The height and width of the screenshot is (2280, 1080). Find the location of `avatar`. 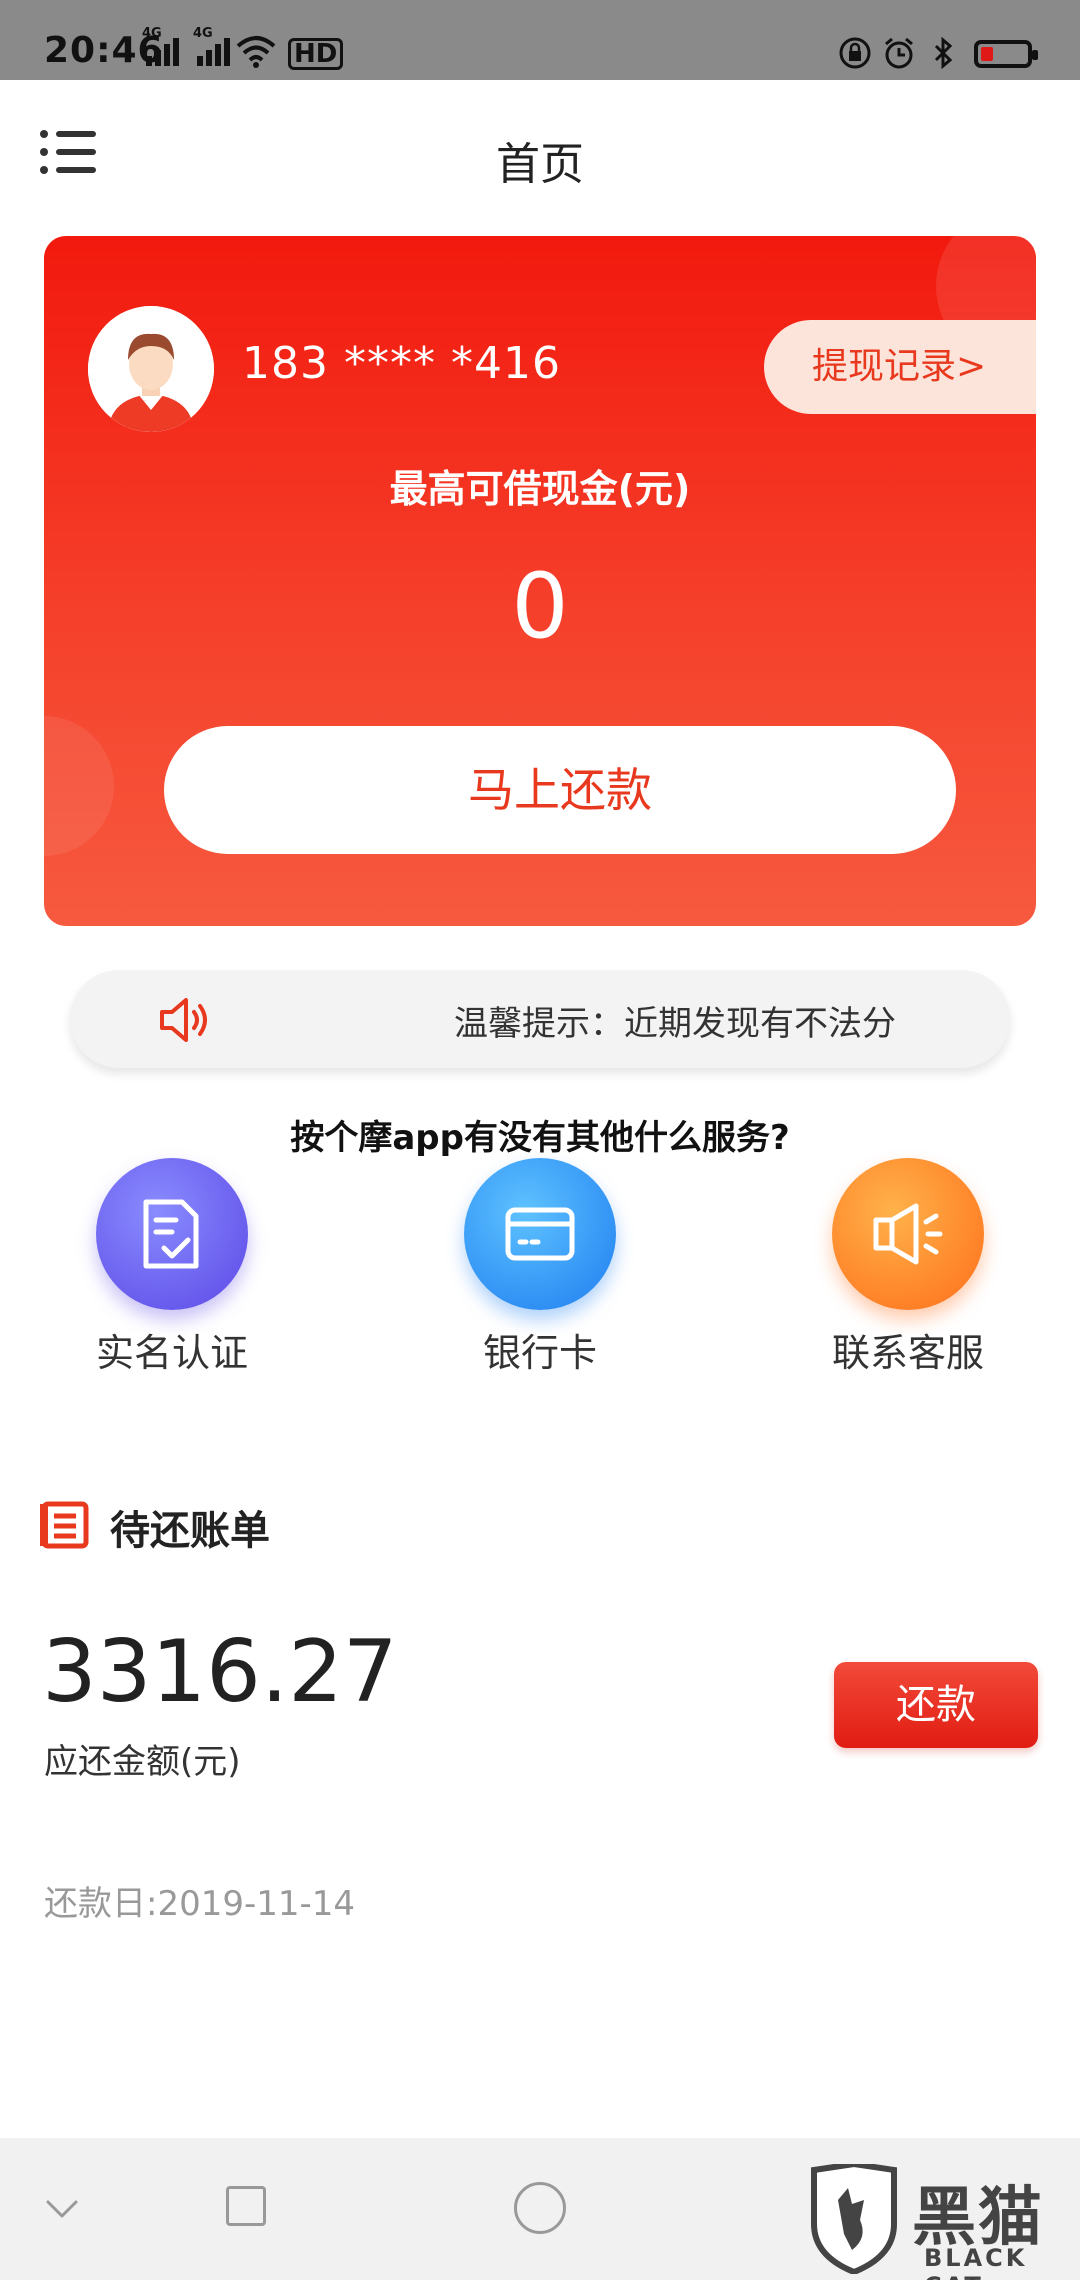

avatar is located at coordinates (151, 369).